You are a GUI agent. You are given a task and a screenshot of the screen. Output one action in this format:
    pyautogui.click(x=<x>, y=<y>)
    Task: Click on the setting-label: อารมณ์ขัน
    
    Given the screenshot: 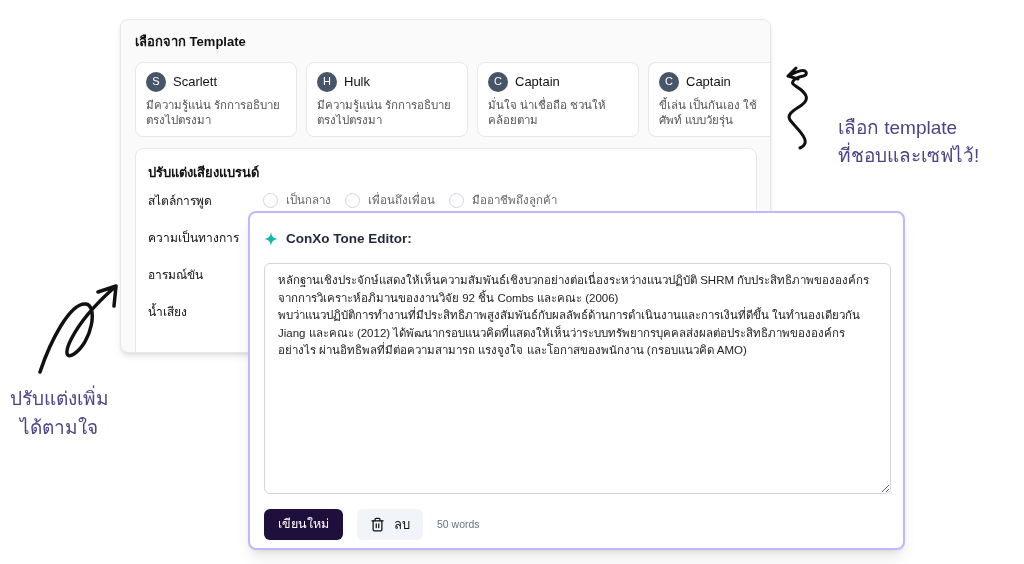 What is the action you would take?
    pyautogui.click(x=176, y=275)
    